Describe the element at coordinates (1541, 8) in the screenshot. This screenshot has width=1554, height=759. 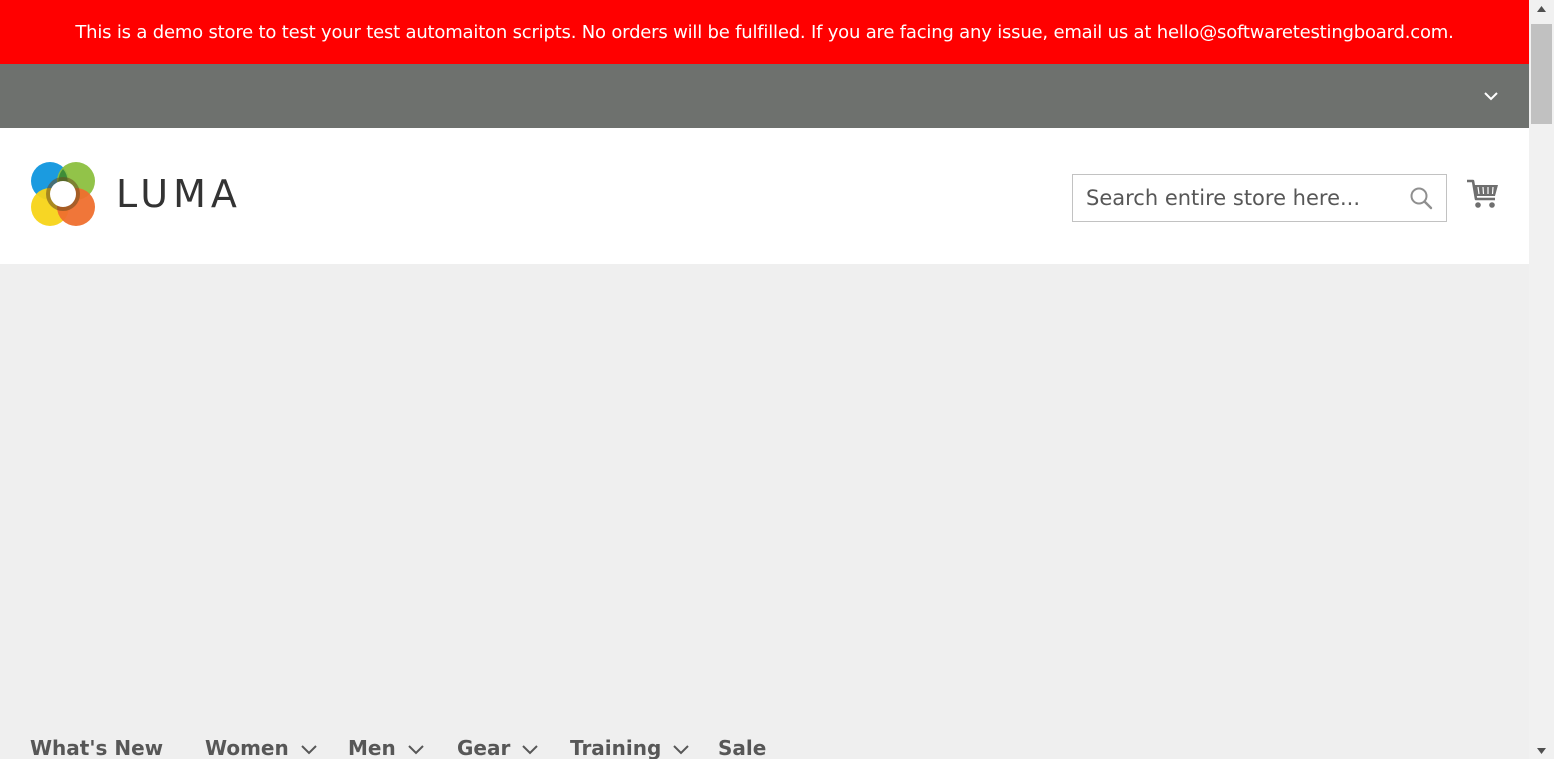
I see `scroll-up-arrow-icon` at that location.